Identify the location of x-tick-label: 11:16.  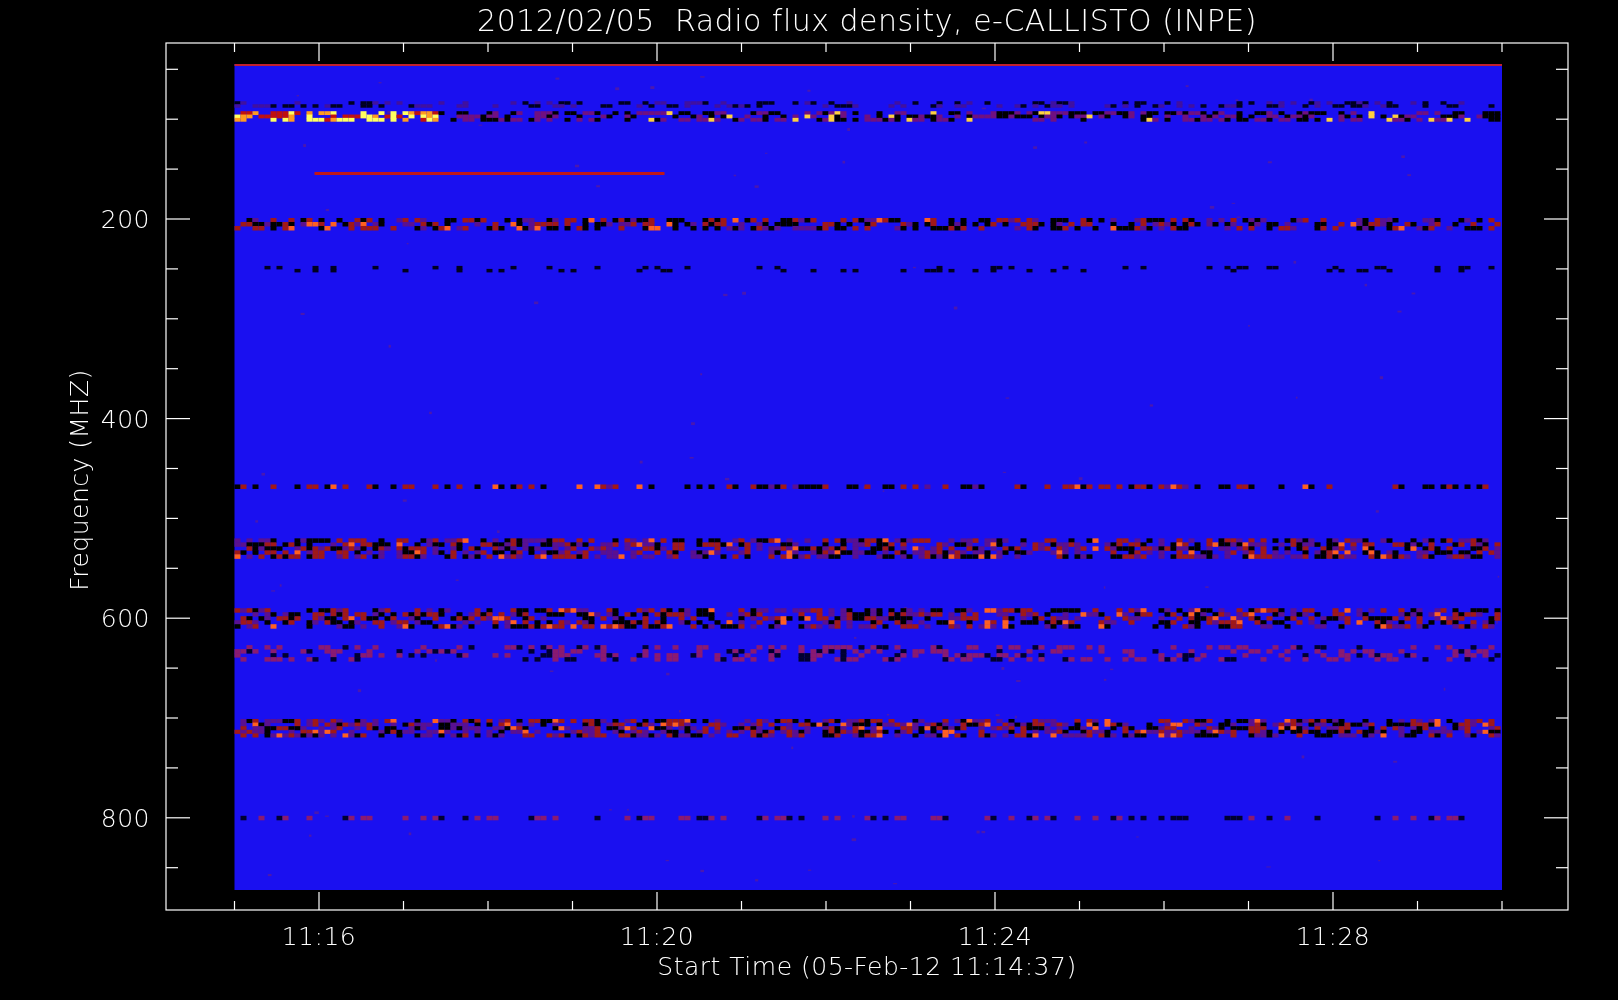
(319, 936).